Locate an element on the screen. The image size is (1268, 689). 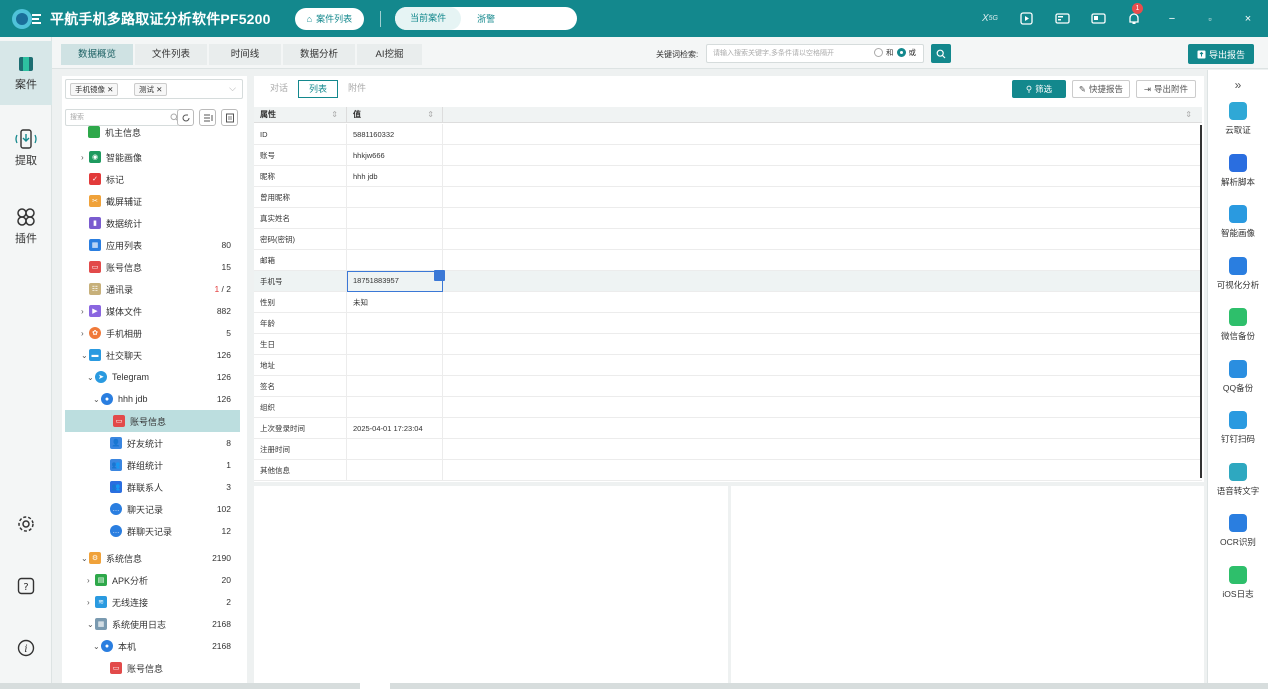
notification-bell-icon: 1 is located at coordinates (1134, 18).